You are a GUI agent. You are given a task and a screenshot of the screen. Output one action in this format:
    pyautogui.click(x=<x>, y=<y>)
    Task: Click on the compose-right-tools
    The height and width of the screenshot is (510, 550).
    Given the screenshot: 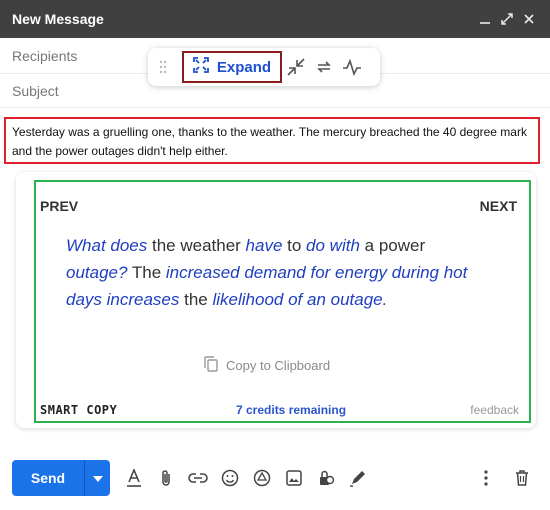 What is the action you would take?
    pyautogui.click(x=504, y=478)
    